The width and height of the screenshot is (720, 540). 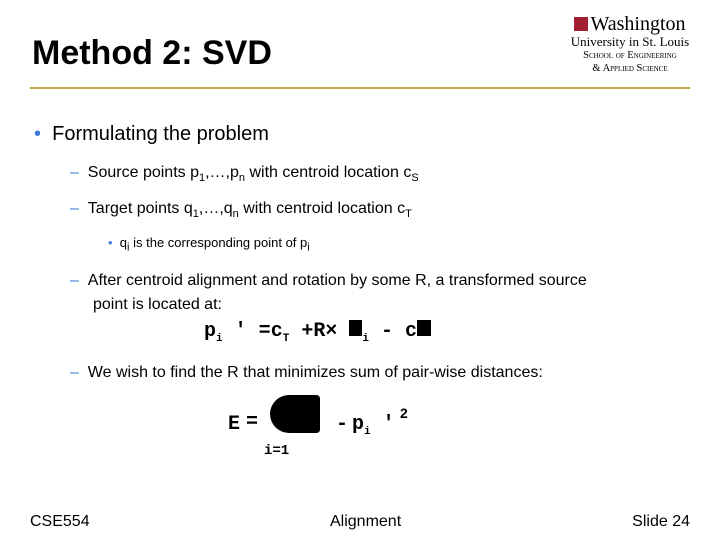 I want to click on slide-title: Method 2: SVD, so click(x=152, y=53).